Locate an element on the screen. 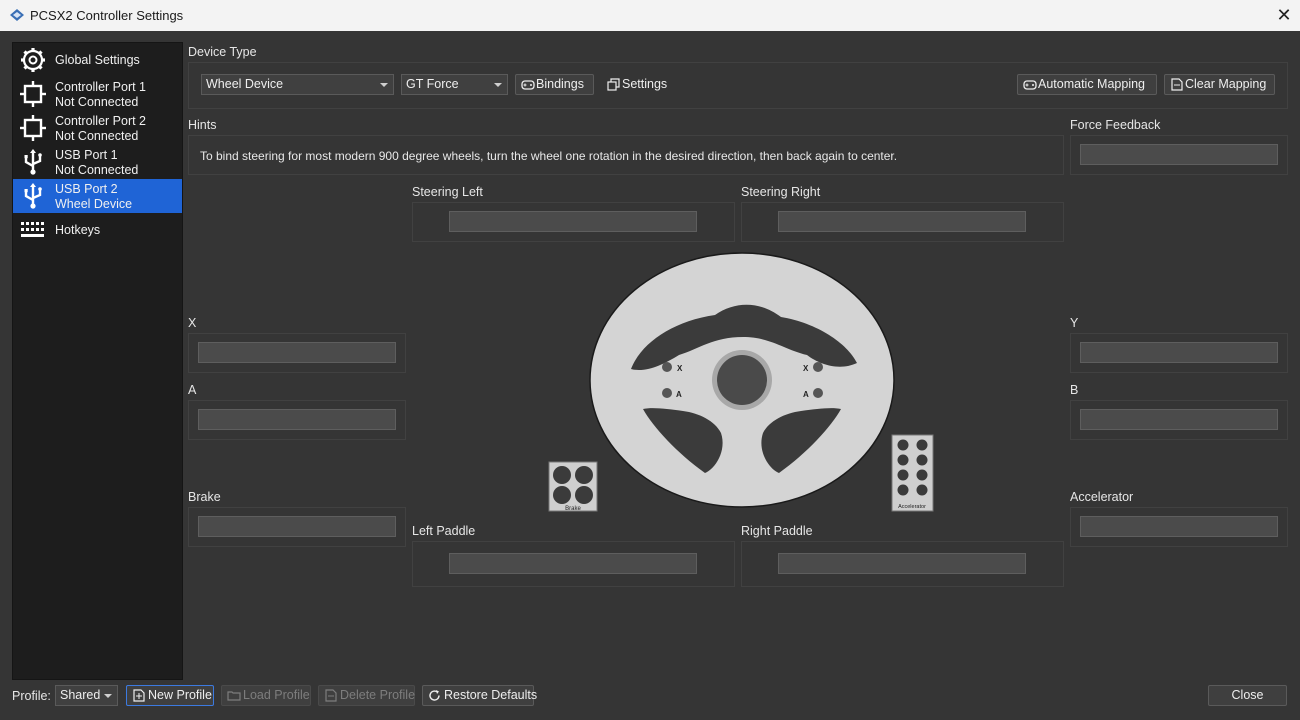  brake-caption: Brake is located at coordinates (573, 509).